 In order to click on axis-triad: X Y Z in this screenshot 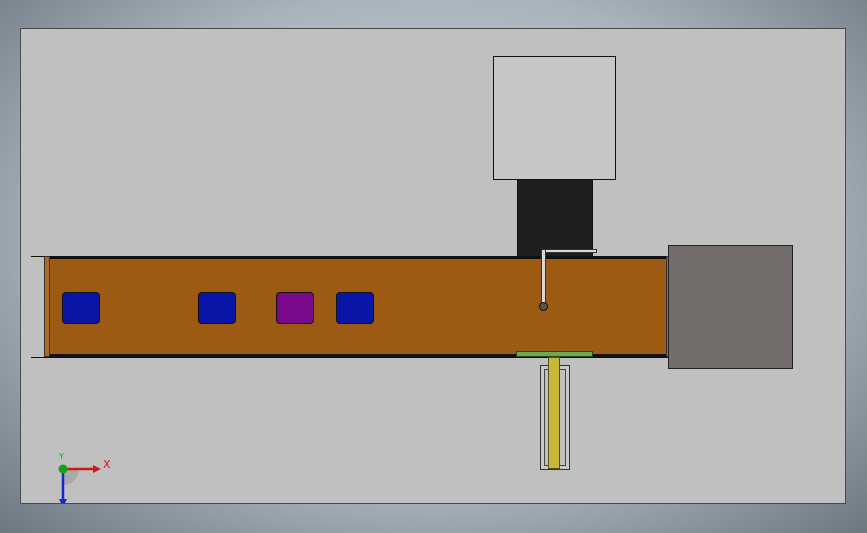, I will do `click(83, 477)`.